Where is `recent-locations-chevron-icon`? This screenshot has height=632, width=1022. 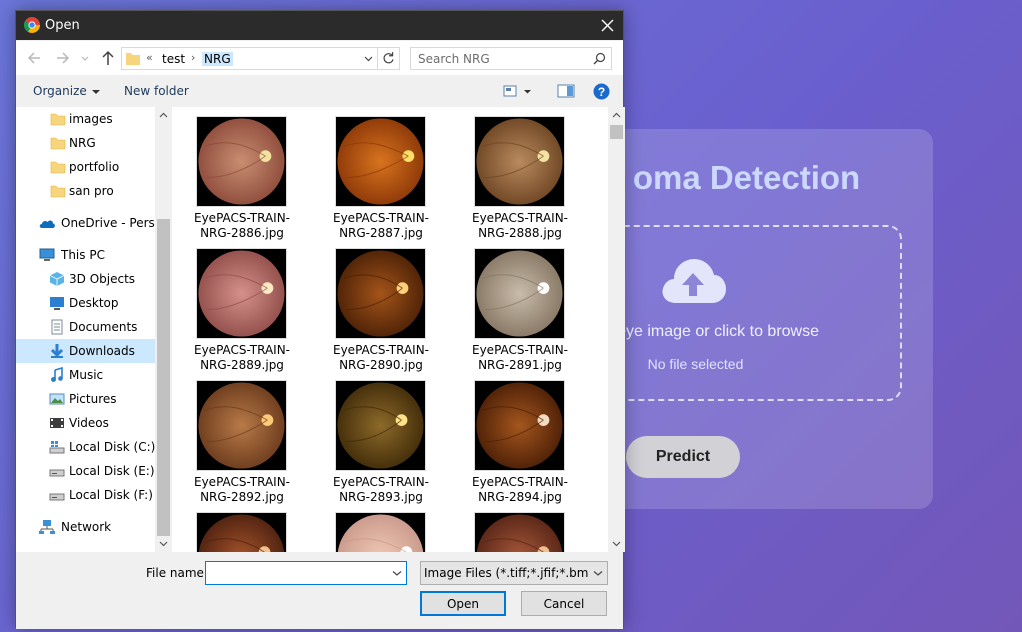 recent-locations-chevron-icon is located at coordinates (85, 58).